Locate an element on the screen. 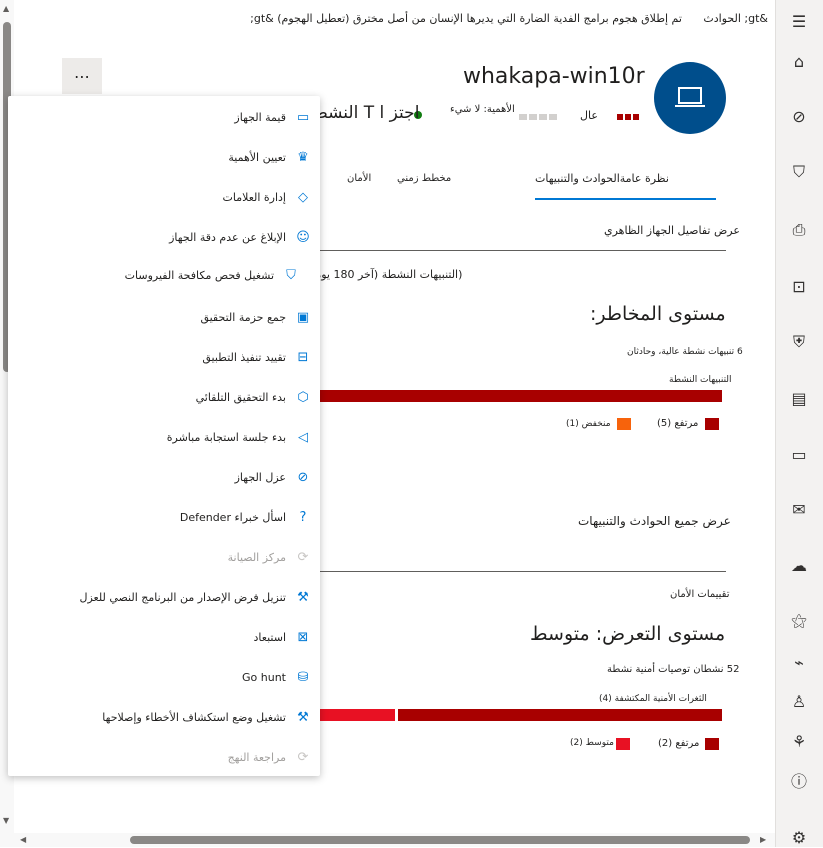  scroll-up-arrow-icon: ▲ is located at coordinates (6, 8).